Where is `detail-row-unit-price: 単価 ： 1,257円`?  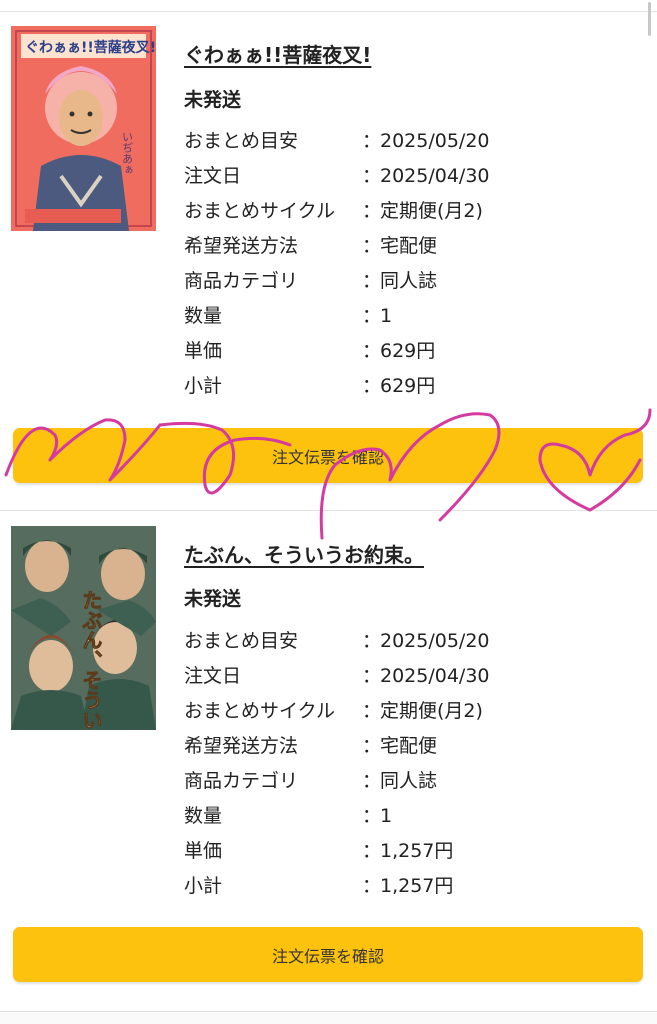 detail-row-unit-price: 単価 ： 1,257円 is located at coordinates (414, 853).